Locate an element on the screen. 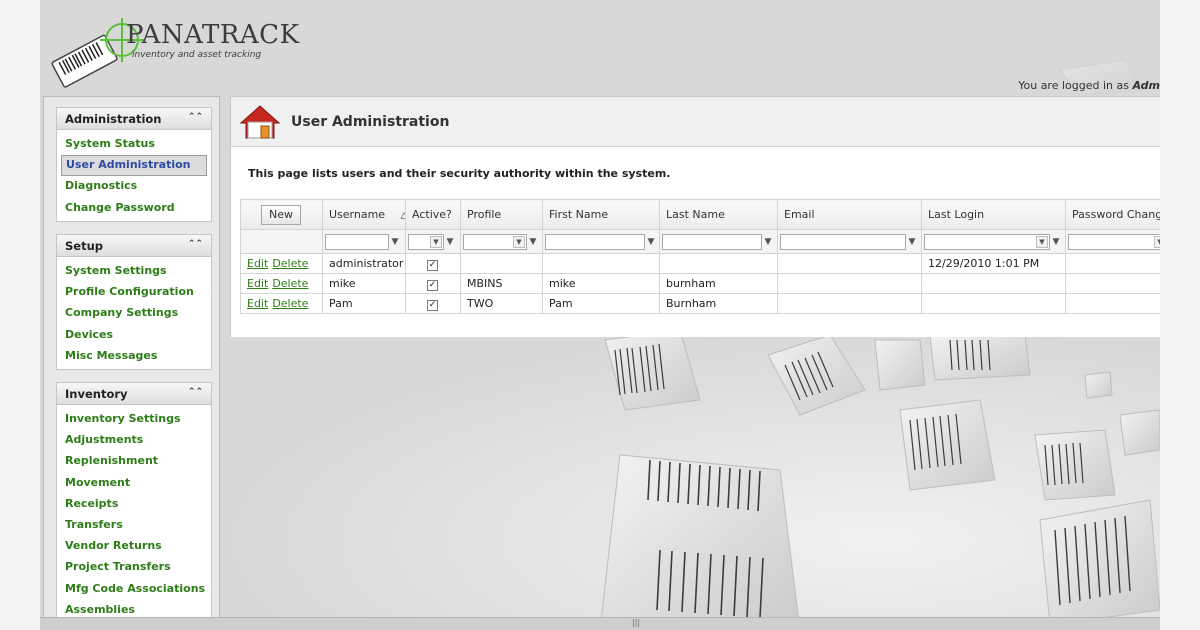 The width and height of the screenshot is (1200, 630). column-header-last-name: Last Name is located at coordinates (718, 214).